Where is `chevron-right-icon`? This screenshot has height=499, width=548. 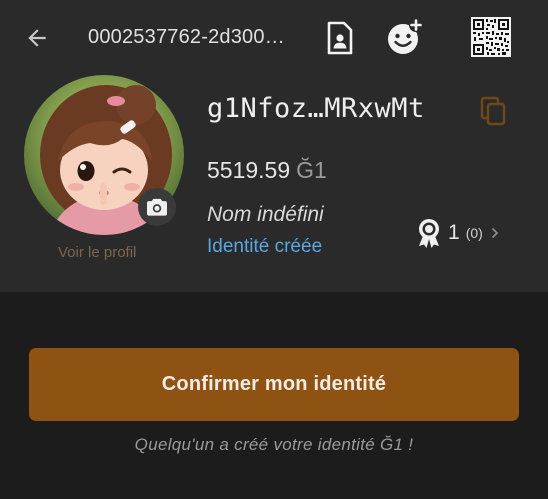
chevron-right-icon is located at coordinates (495, 233).